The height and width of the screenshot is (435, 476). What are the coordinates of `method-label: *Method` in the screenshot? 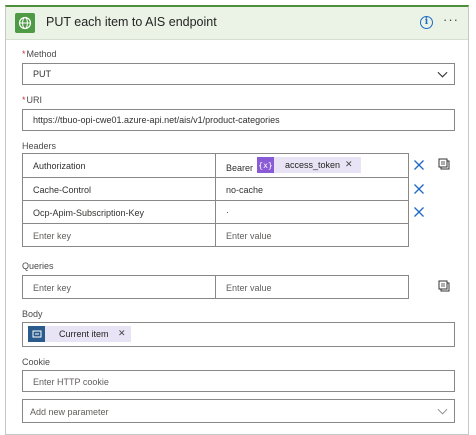 It's located at (39, 54).